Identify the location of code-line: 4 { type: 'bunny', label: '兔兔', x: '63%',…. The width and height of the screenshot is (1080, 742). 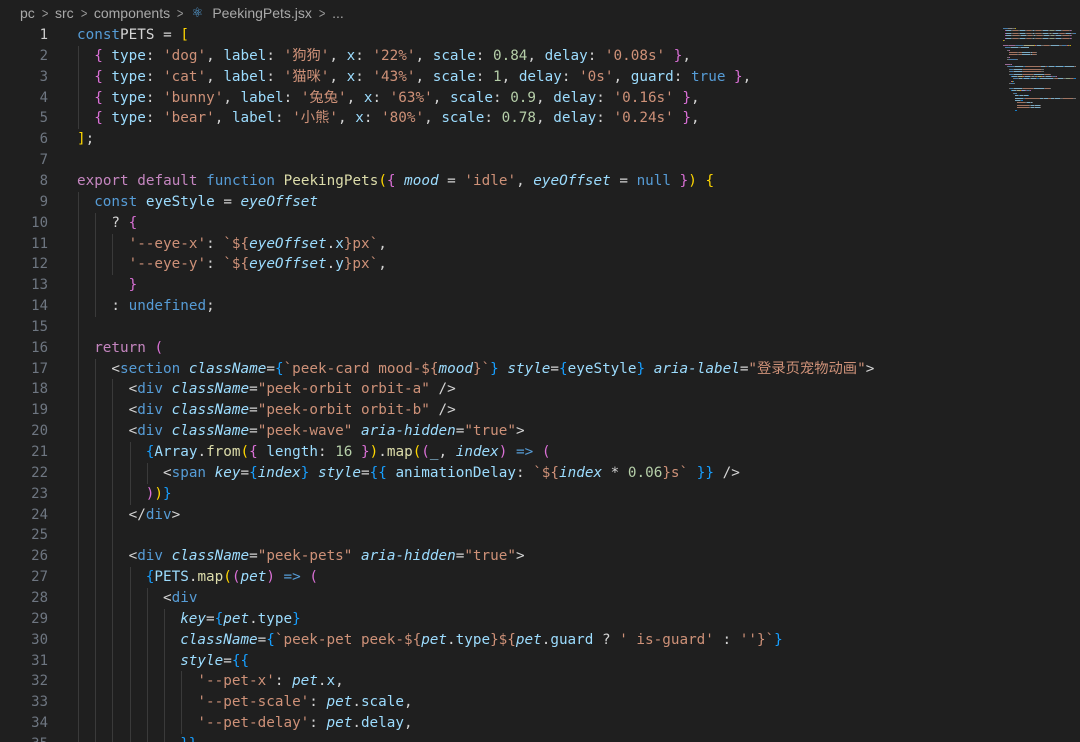
(500, 98).